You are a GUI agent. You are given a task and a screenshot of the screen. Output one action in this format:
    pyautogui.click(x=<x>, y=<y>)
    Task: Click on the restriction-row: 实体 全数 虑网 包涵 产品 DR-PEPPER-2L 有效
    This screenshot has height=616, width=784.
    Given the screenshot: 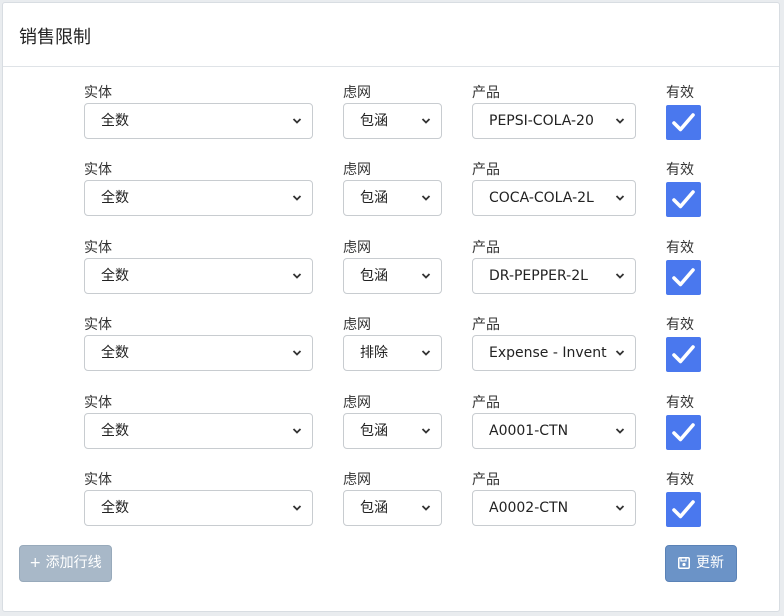 What is the action you would take?
    pyautogui.click(x=391, y=271)
    